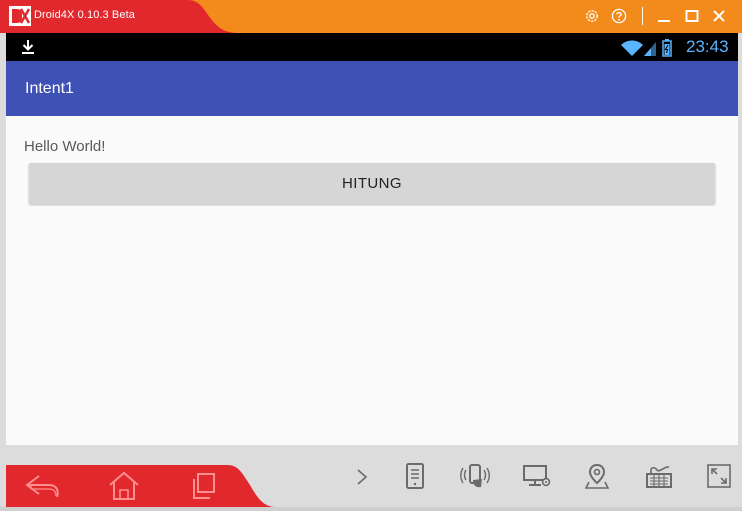 This screenshot has width=742, height=511. What do you see at coordinates (3, 272) in the screenshot?
I see `window-frame-left` at bounding box center [3, 272].